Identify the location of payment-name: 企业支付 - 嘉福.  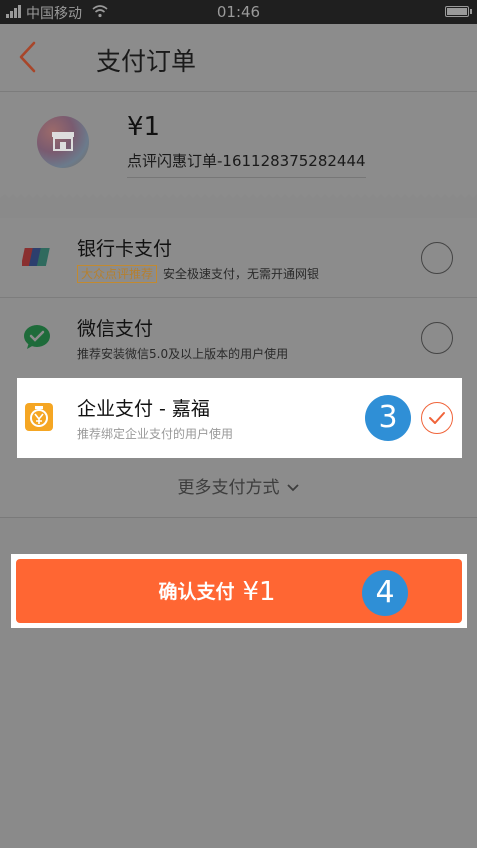
(143, 409).